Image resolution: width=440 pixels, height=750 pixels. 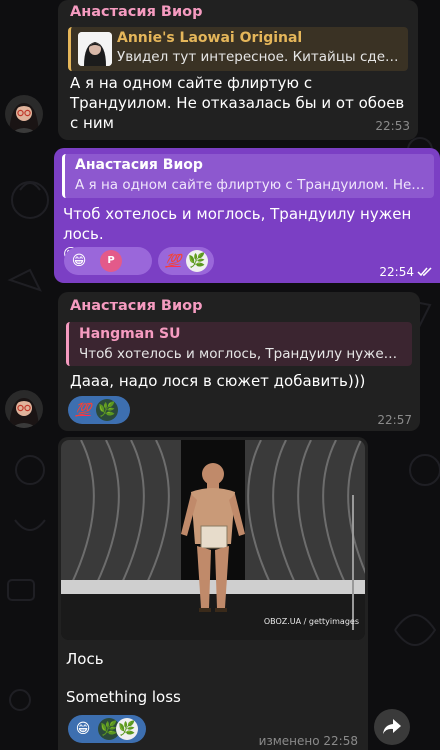 I want to click on forward-icon, so click(x=392, y=726).